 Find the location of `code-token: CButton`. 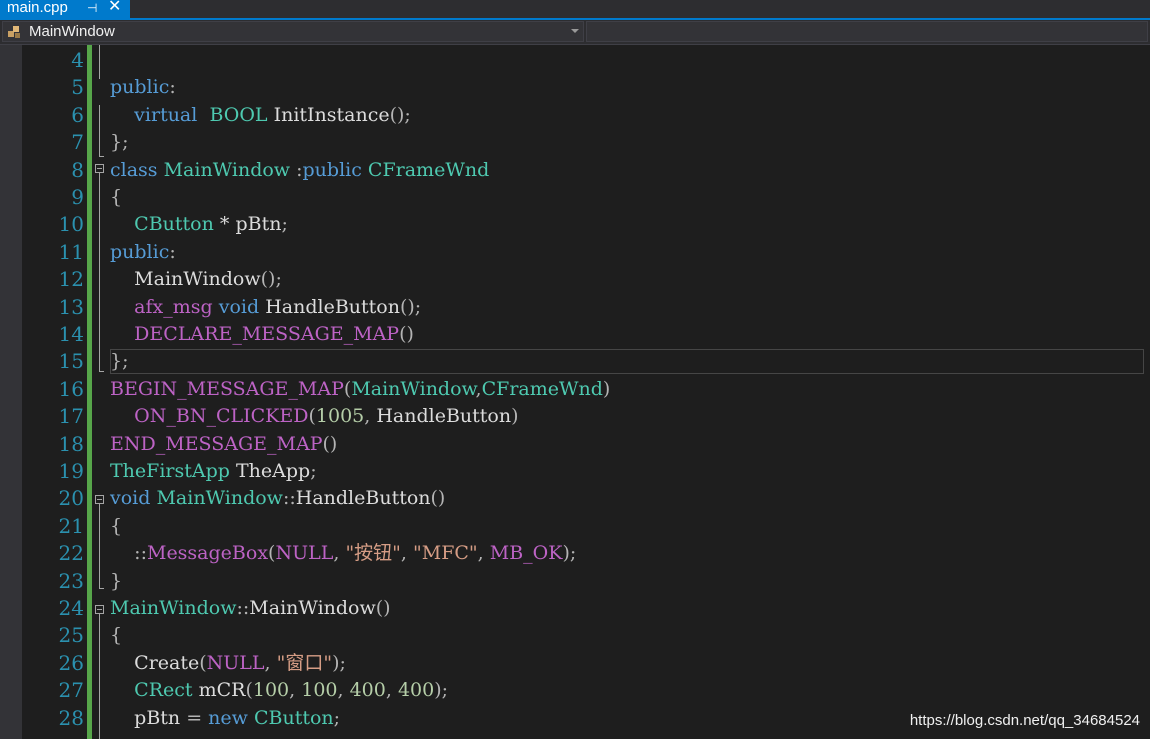

code-token: CButton is located at coordinates (293, 717).